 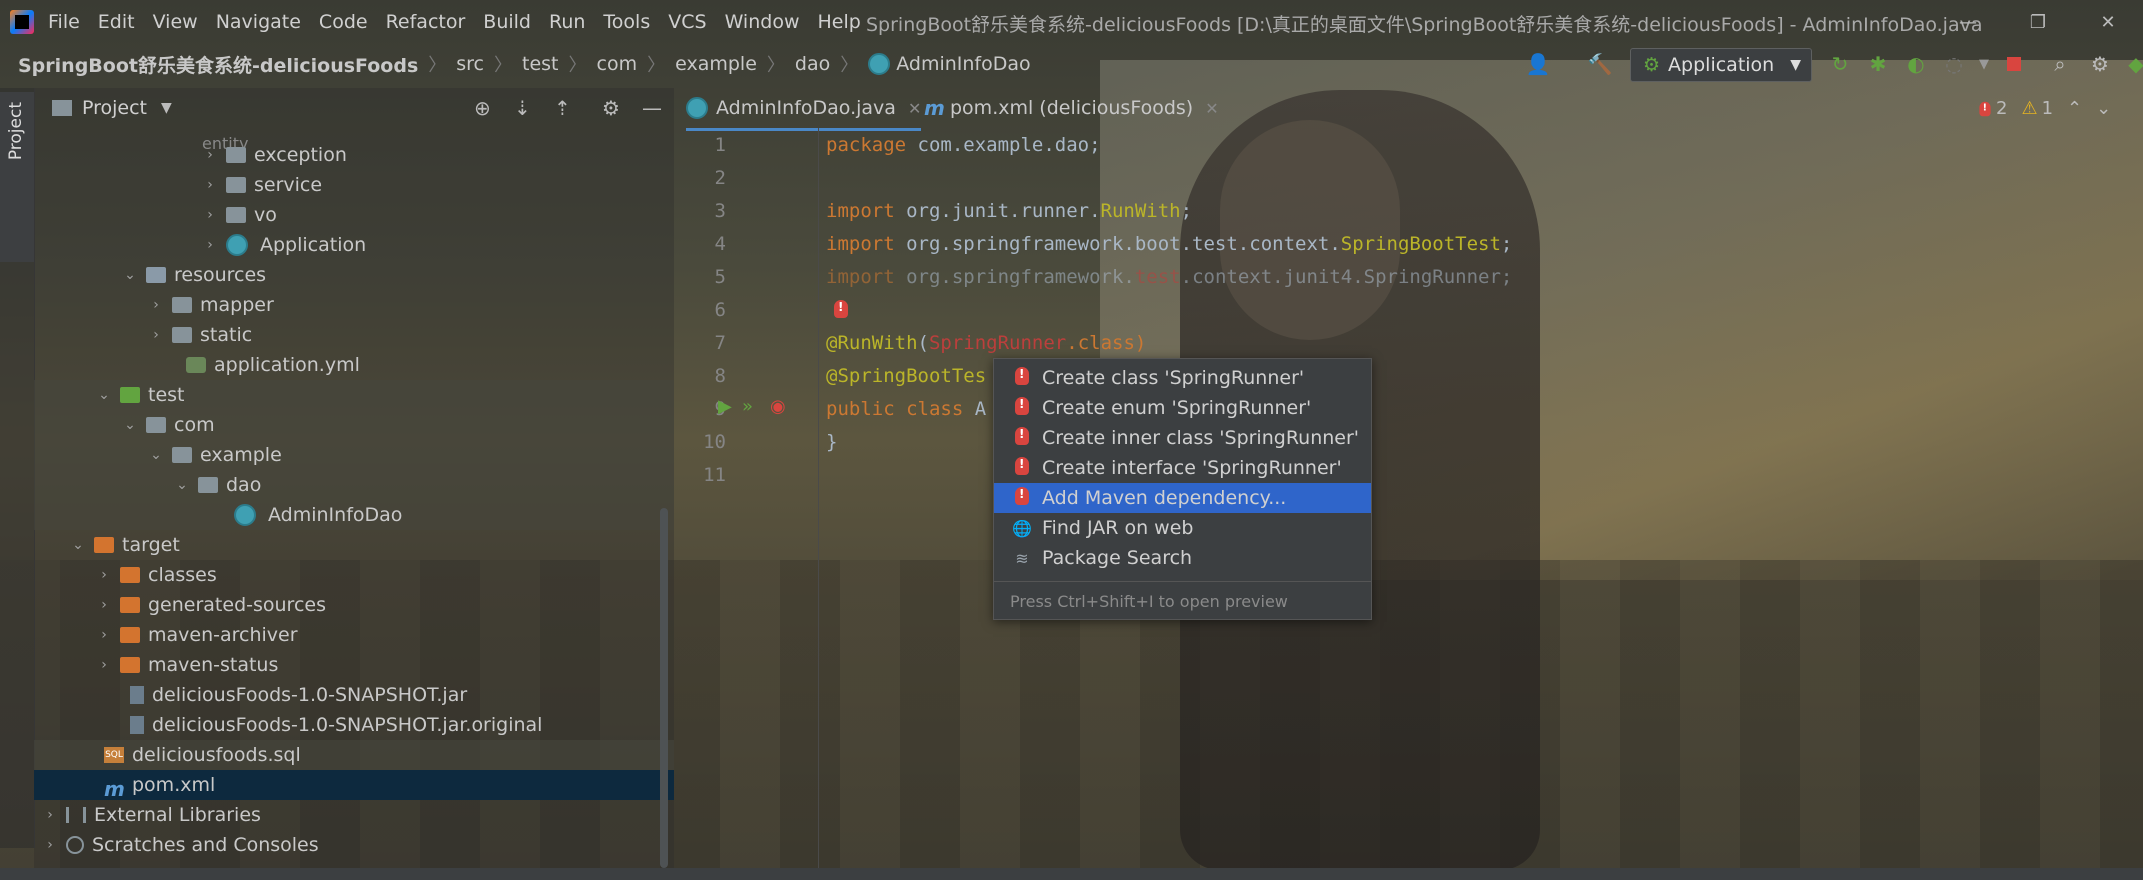 I want to click on menu-navigate: Navigate, so click(x=258, y=22).